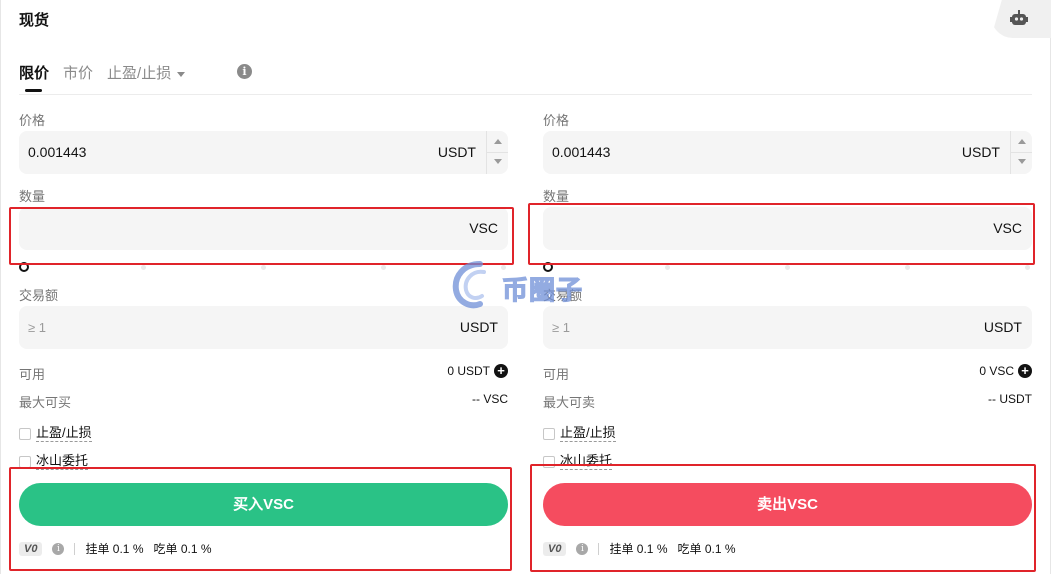 The width and height of the screenshot is (1051, 574). I want to click on buy-price-unit: USDT, so click(456, 152).